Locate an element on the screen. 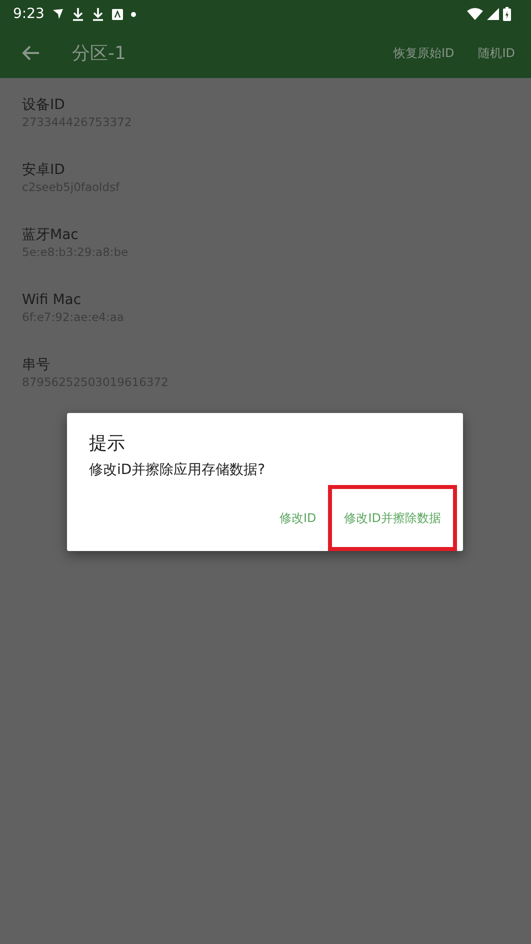  wifi-icon is located at coordinates (475, 14).